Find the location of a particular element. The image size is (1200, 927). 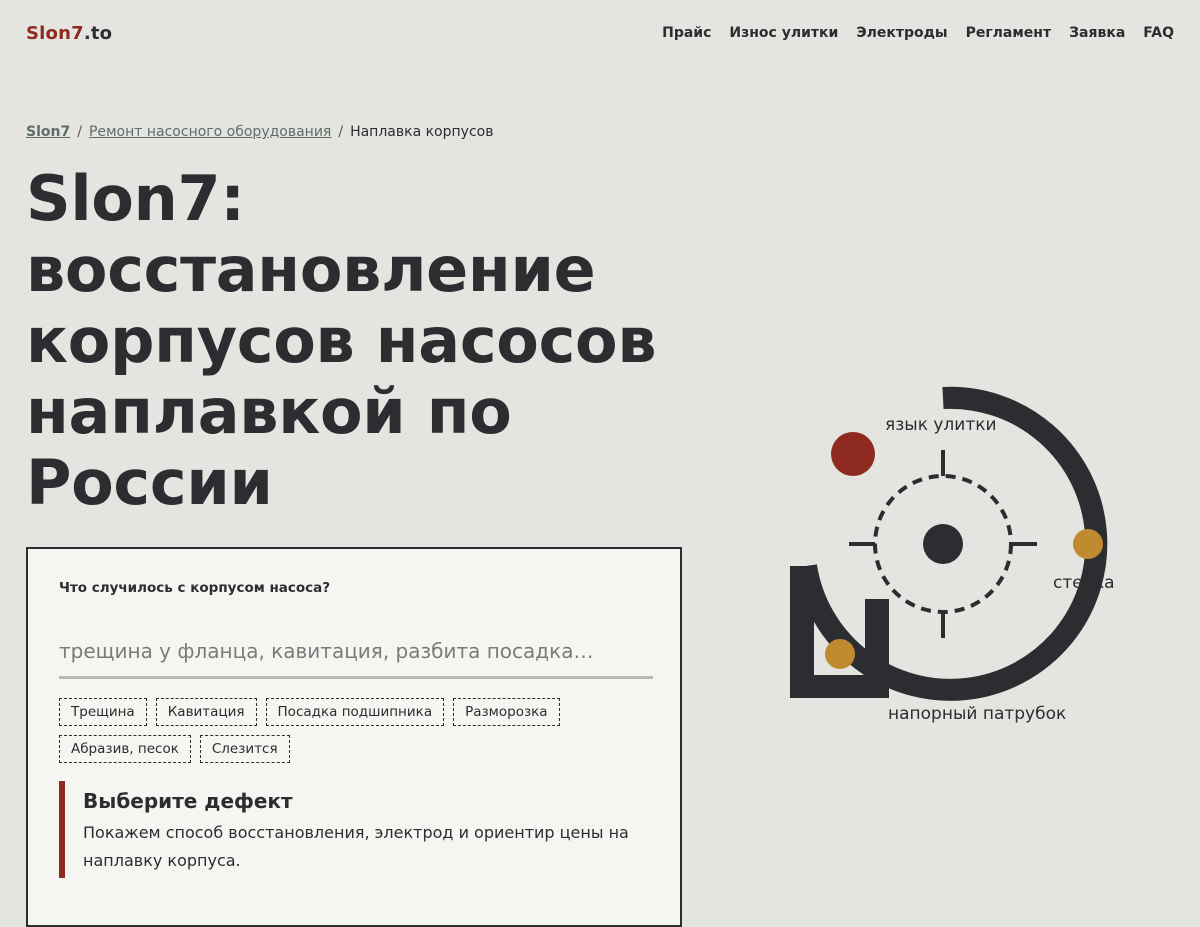

result-title: Выберите дефект is located at coordinates (188, 801).